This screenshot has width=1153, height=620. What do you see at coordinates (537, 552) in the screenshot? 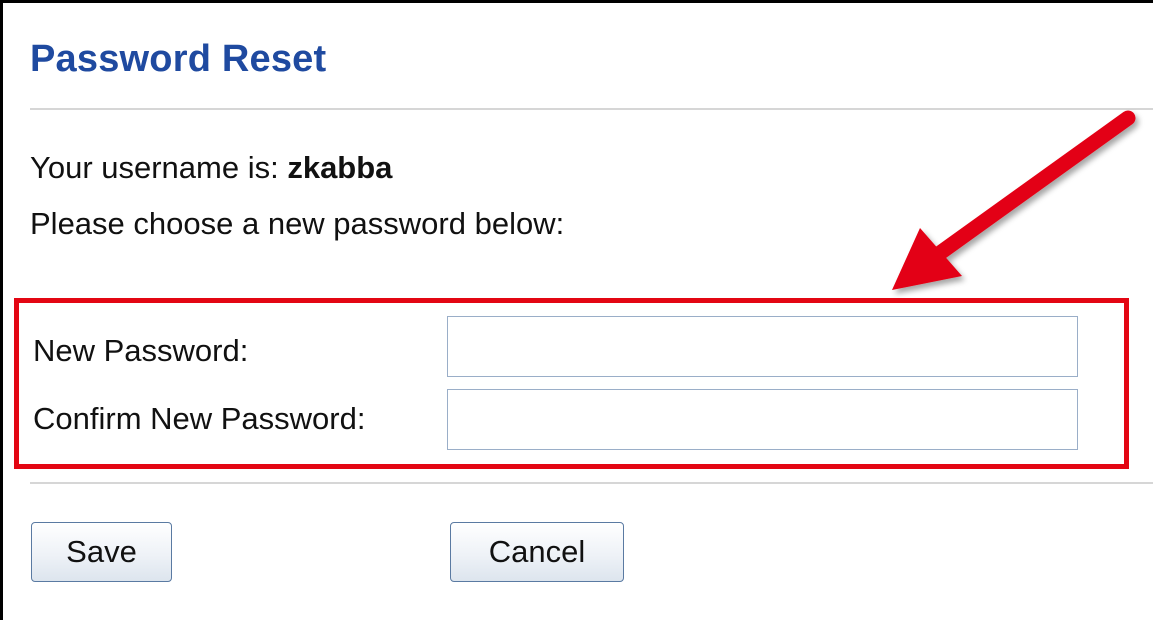
I see `cancel-button: Cancel` at bounding box center [537, 552].